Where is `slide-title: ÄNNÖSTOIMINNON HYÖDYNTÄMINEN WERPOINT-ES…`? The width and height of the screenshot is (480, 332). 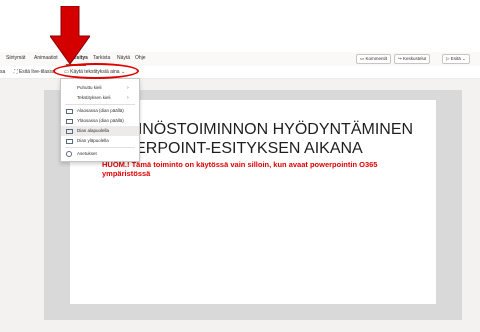 slide-title: ÄNNÖSTOIMINNON HYÖDYNTÄMINEN WERPOINT-ES… is located at coordinates (266, 139).